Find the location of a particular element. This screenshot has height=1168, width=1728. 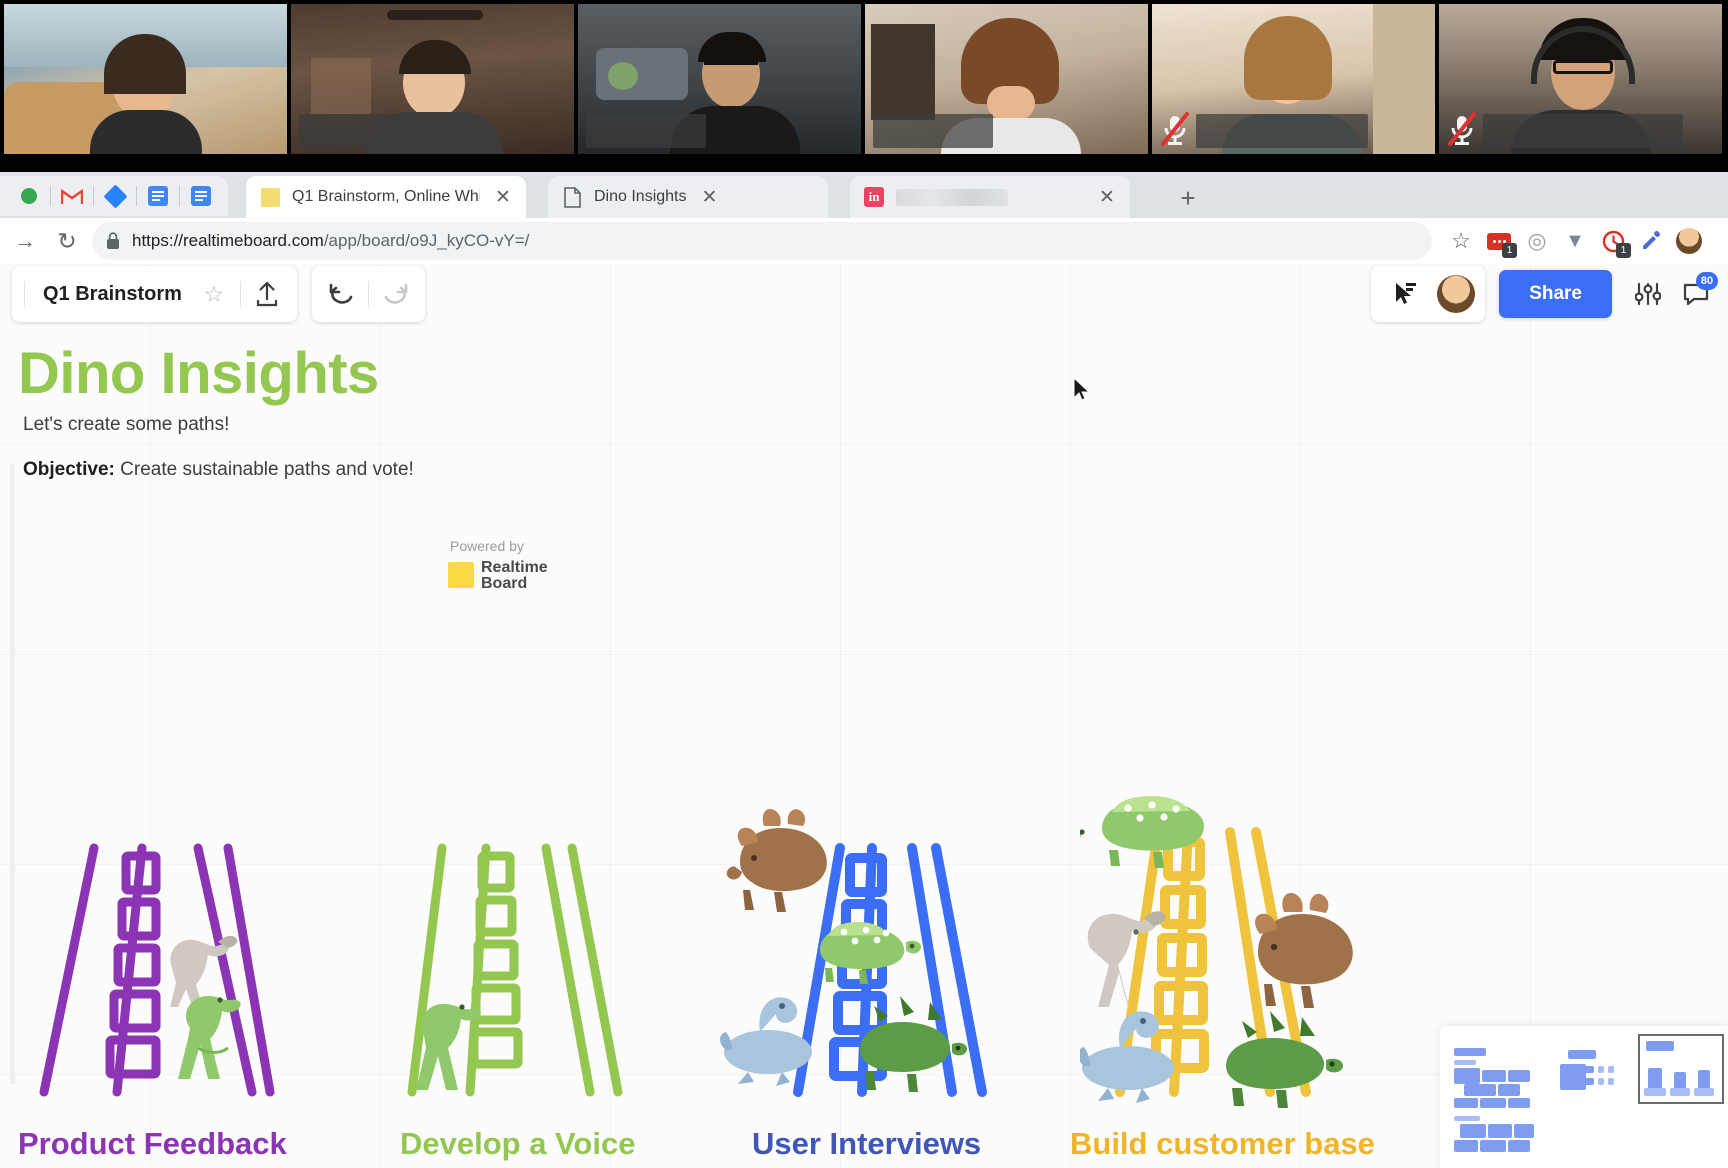

comments-badge: 80 is located at coordinates (1707, 281).